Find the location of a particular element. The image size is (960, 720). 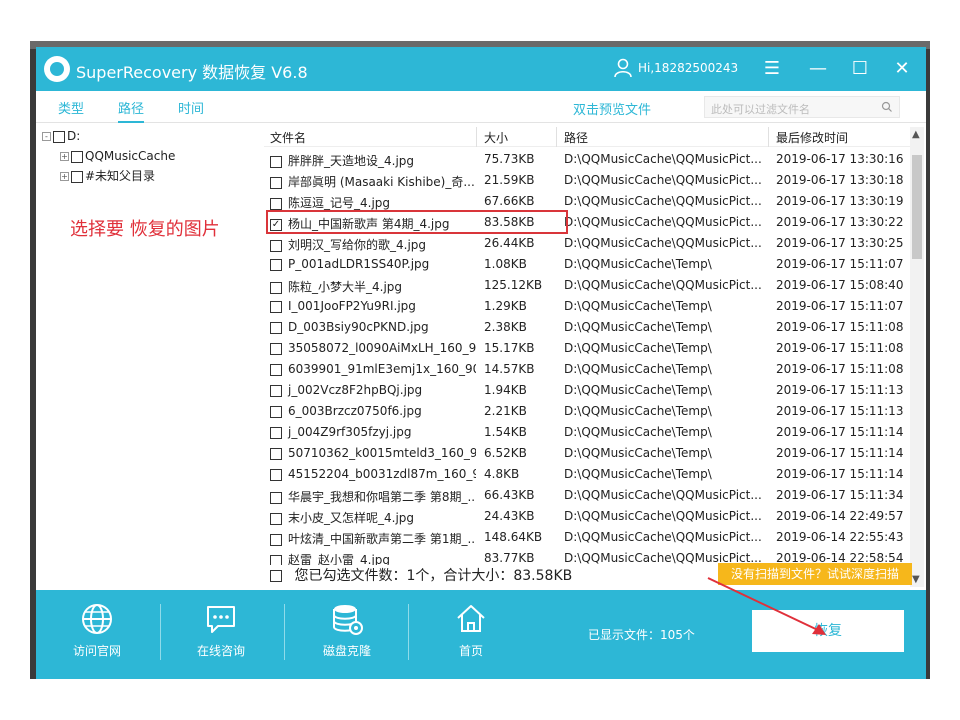

scrollbar: ▲ ▼ is located at coordinates (917, 357).